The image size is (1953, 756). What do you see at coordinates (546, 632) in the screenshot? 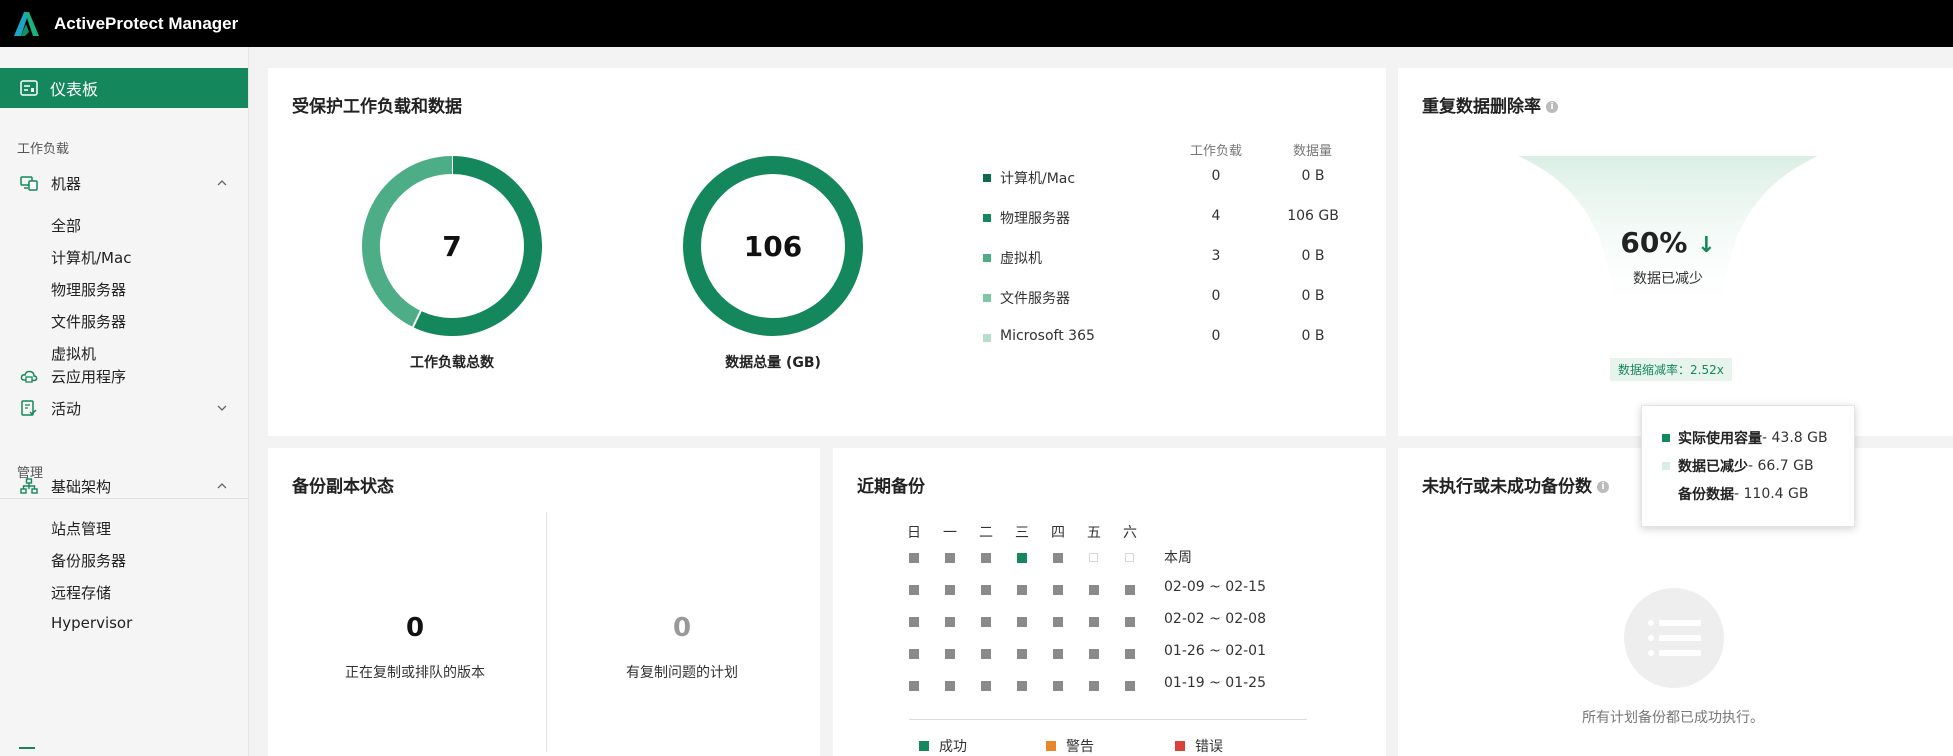
I see `vertical-divider` at bounding box center [546, 632].